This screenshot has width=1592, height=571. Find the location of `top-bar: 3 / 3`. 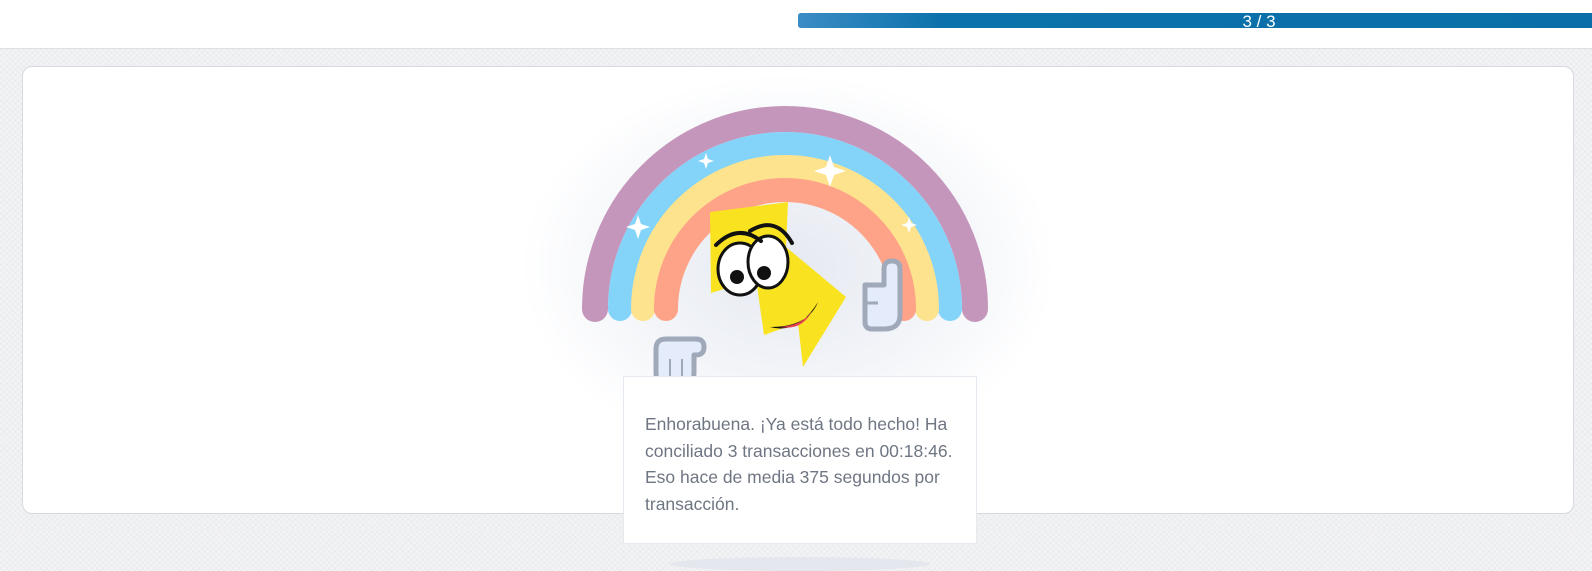

top-bar: 3 / 3 is located at coordinates (796, 24).